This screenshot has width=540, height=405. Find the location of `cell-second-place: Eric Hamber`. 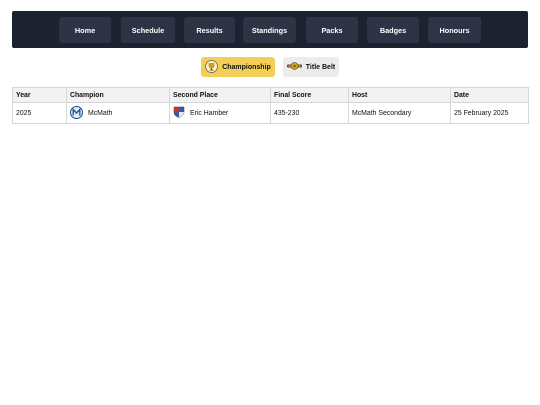

cell-second-place: Eric Hamber is located at coordinates (220, 113).